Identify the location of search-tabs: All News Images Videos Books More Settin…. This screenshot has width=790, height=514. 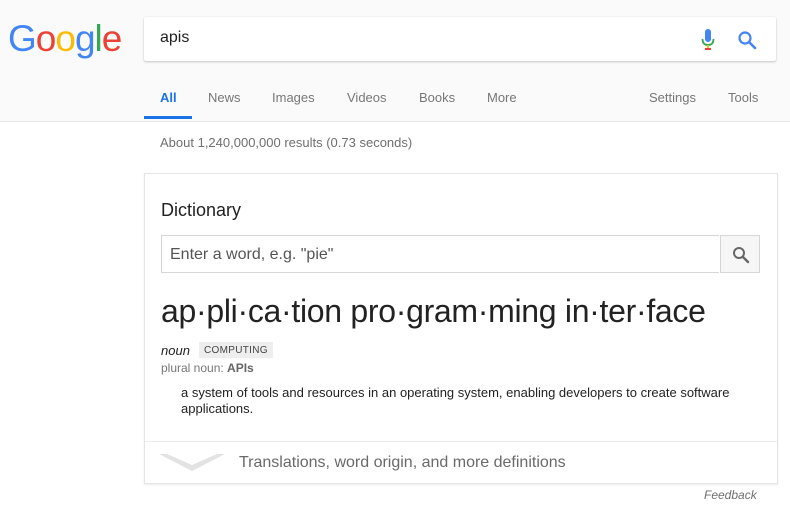
(395, 105).